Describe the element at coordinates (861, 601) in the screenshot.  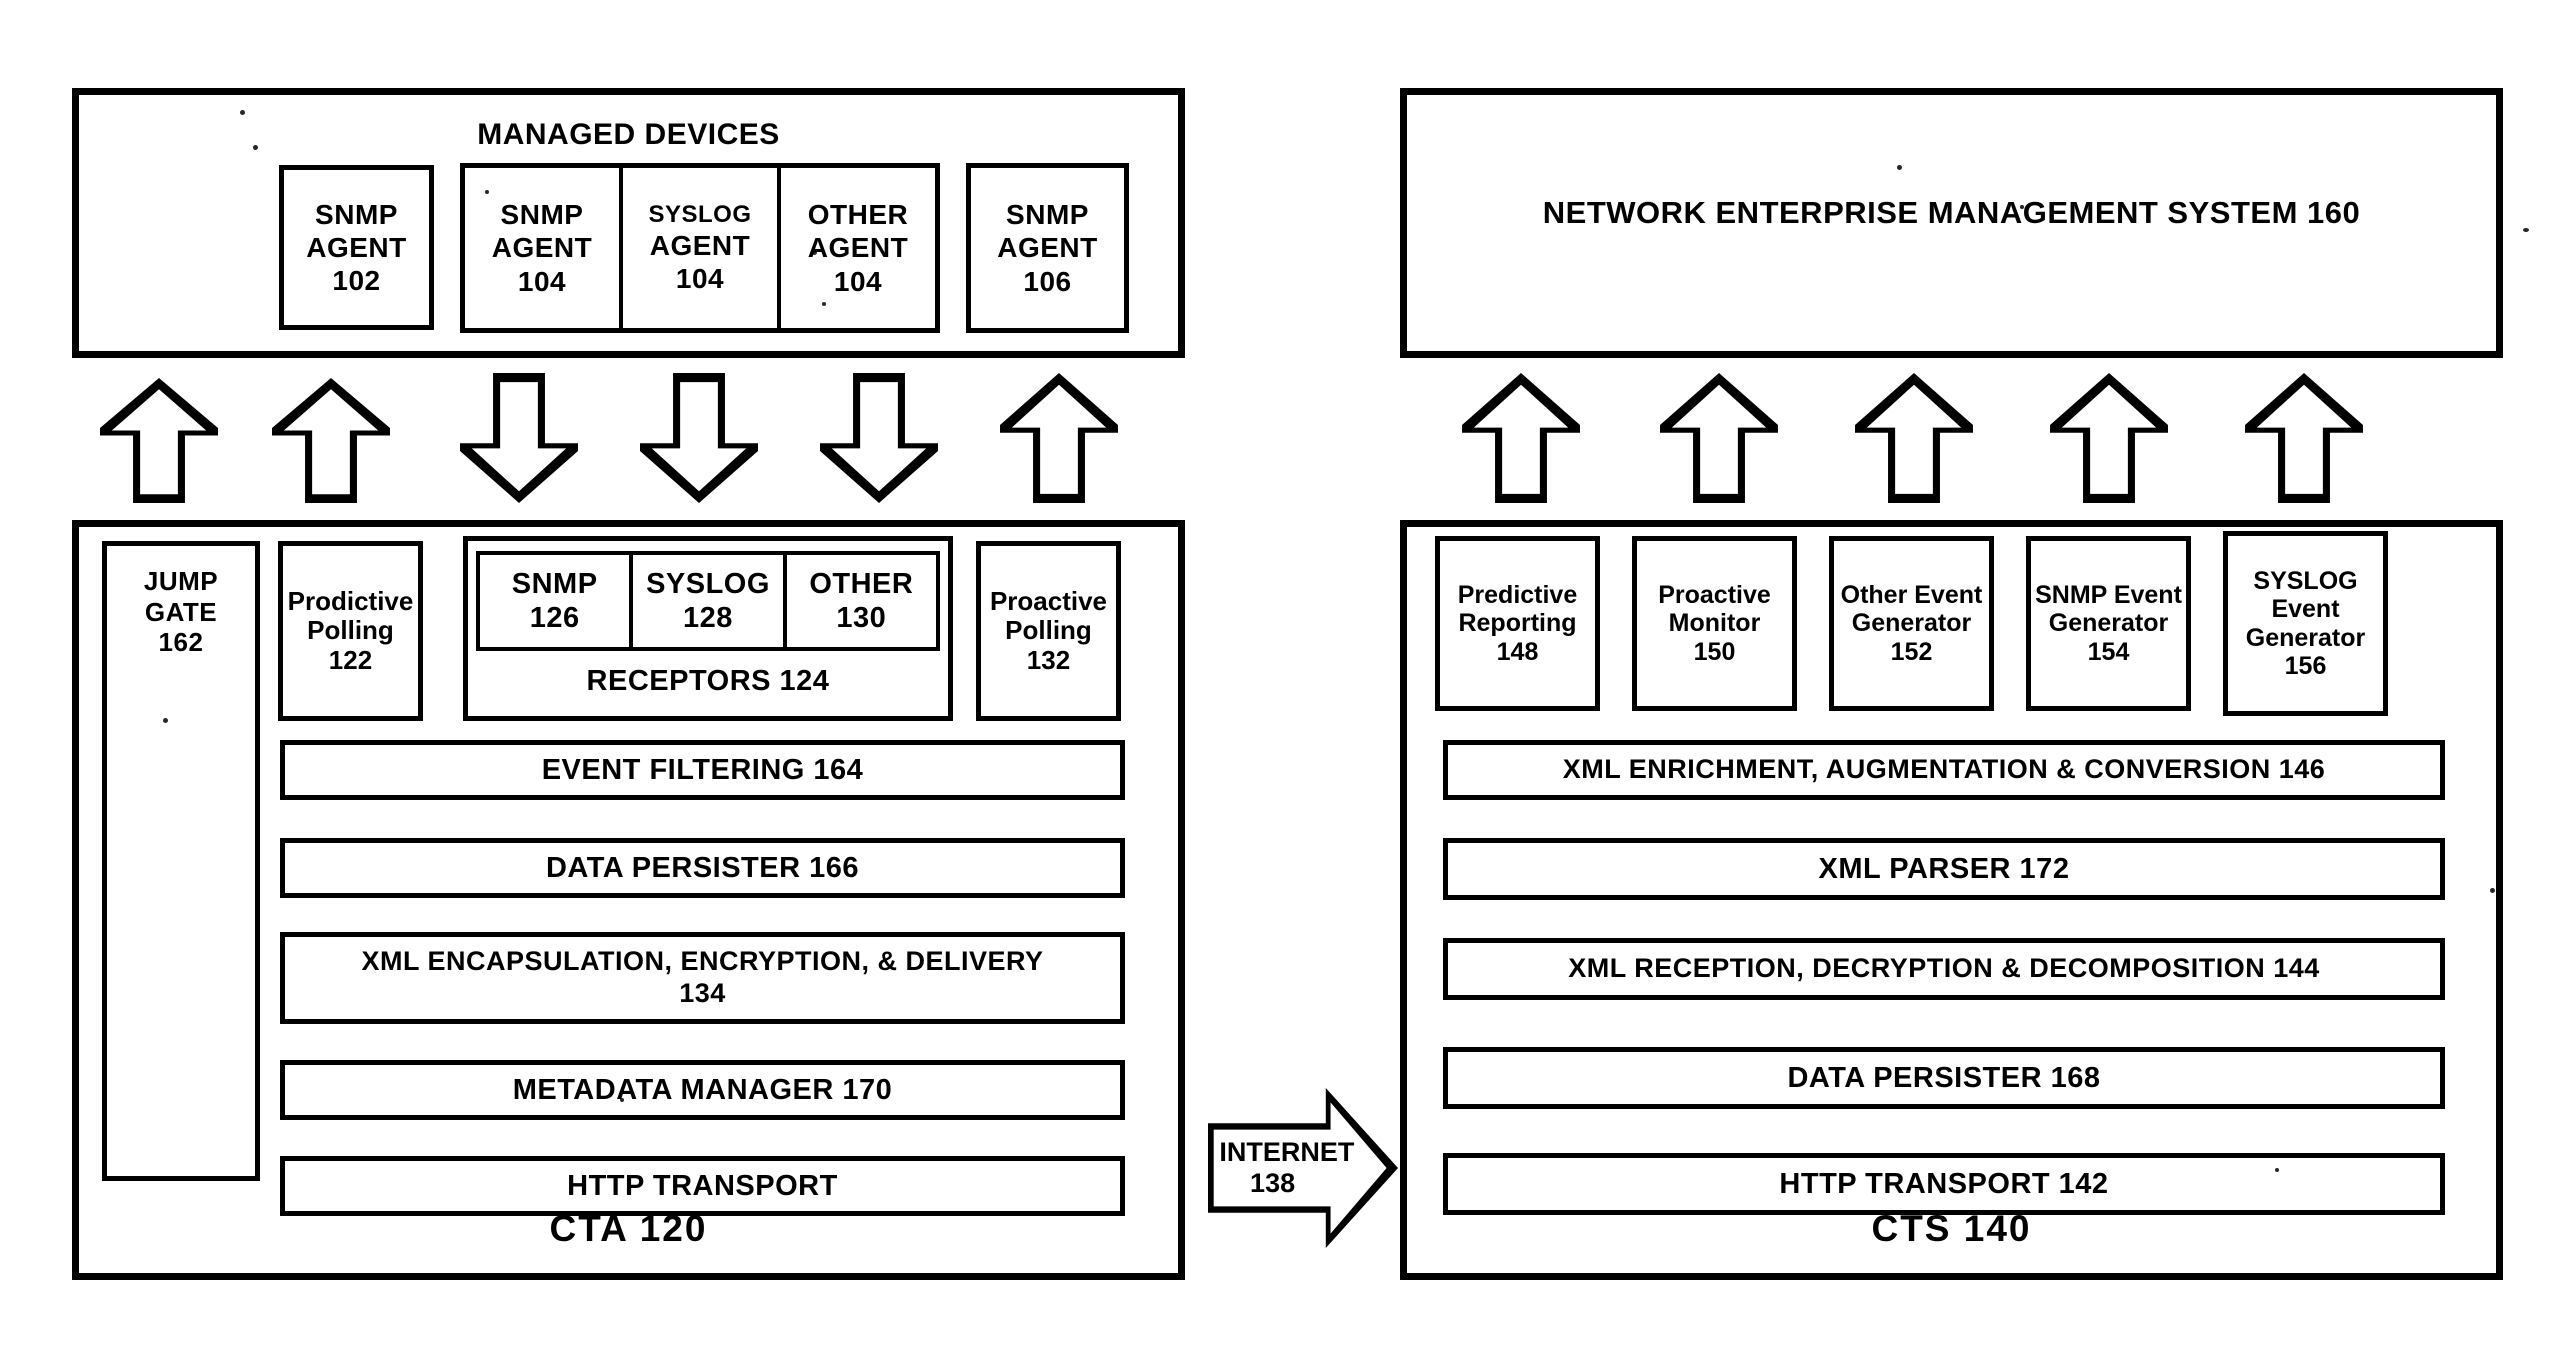
I see `receptor-box-other: OTHER 130` at that location.